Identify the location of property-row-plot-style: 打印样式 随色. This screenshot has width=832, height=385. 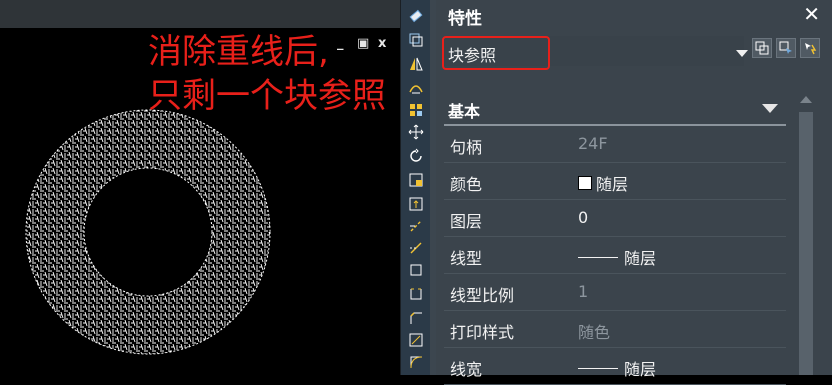
(615, 329).